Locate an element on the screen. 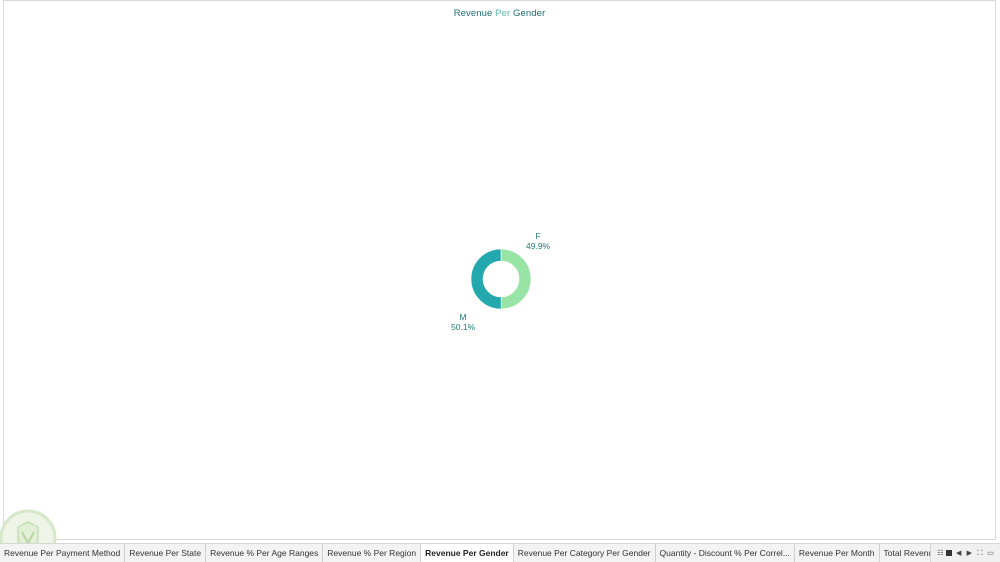  tab-revenue-per-age-ranges: Revenue % Per Age Ranges is located at coordinates (265, 553).